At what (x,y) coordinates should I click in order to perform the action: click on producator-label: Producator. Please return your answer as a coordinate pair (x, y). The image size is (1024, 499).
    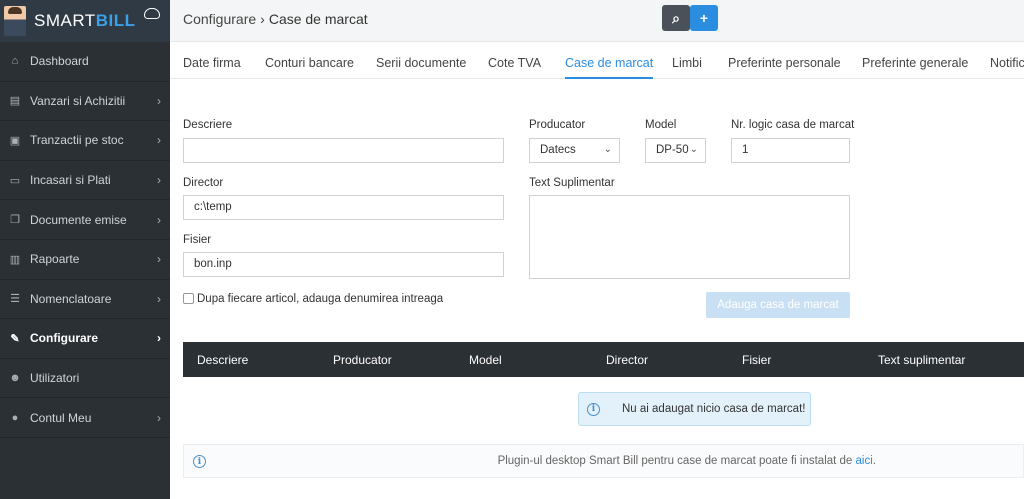
    Looking at the image, I should click on (557, 125).